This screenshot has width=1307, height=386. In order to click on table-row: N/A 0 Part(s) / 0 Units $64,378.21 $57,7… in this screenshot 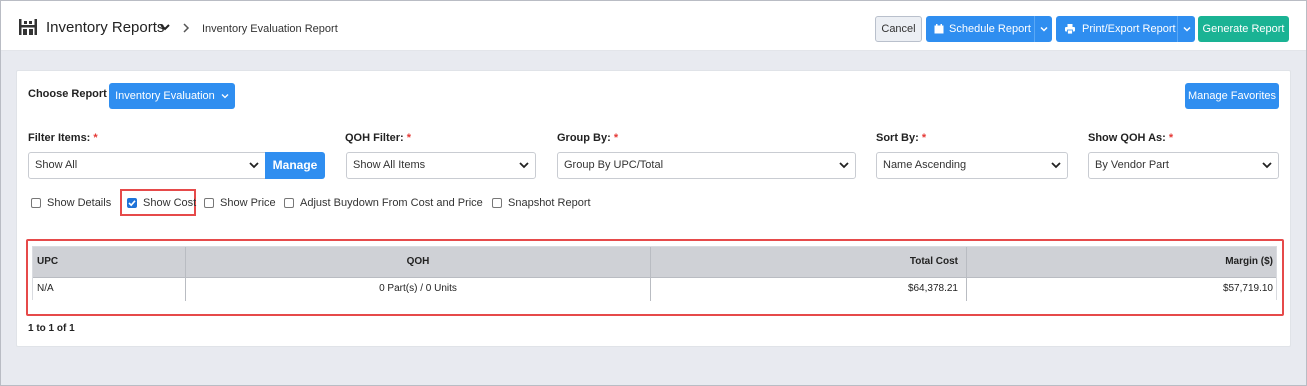, I will do `click(654, 288)`.